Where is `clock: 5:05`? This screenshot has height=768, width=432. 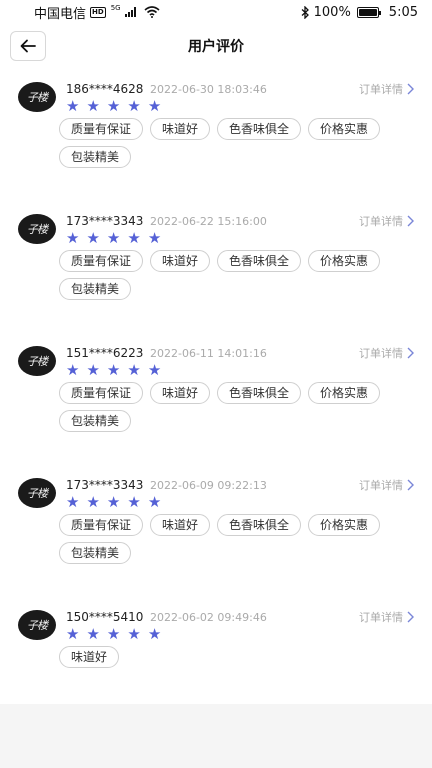 clock: 5:05 is located at coordinates (403, 12).